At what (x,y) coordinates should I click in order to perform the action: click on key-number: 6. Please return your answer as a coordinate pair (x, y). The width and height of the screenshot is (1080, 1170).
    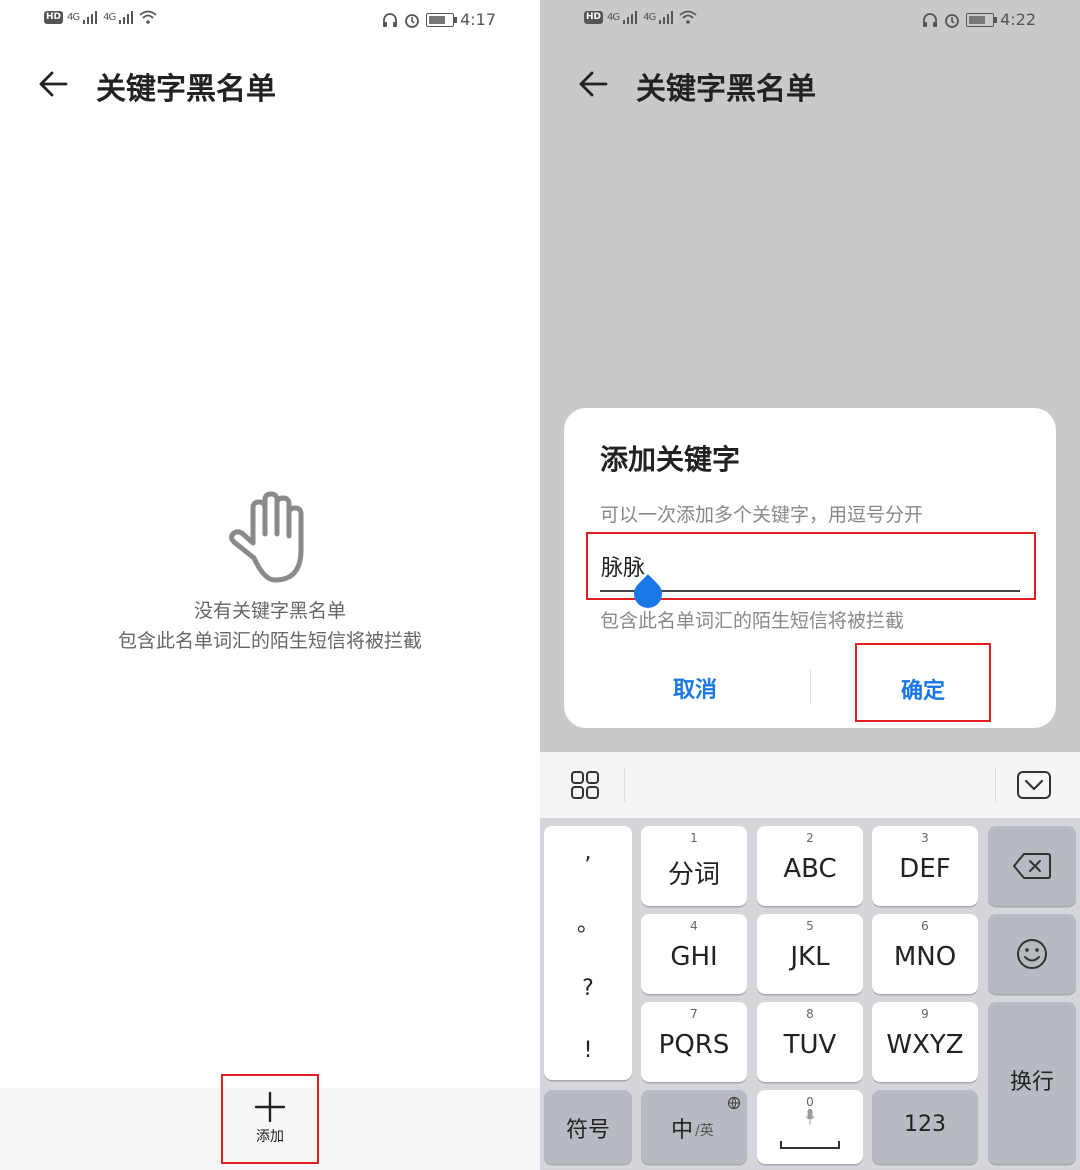
    Looking at the image, I should click on (925, 926).